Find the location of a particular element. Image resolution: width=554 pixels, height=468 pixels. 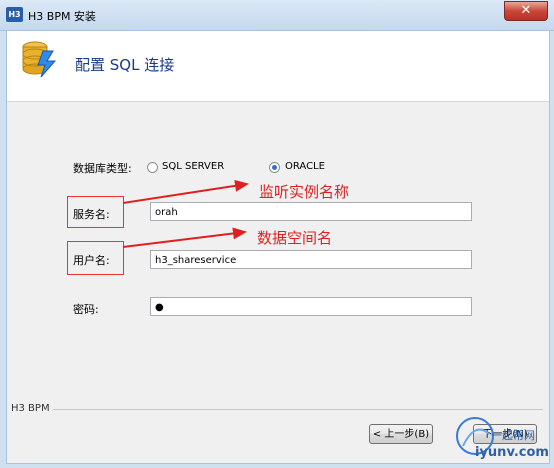

back-button: < 上一步(B) is located at coordinates (401, 434).